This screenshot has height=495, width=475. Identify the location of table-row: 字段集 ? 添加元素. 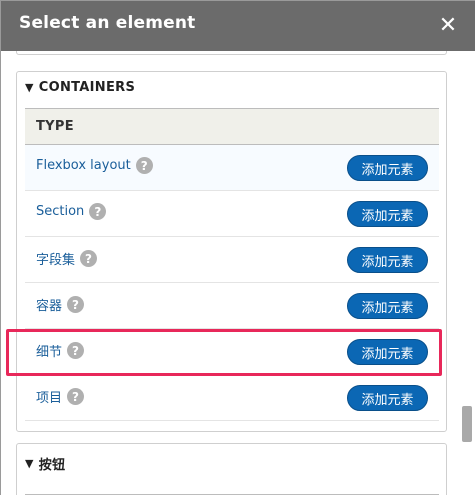
(232, 260).